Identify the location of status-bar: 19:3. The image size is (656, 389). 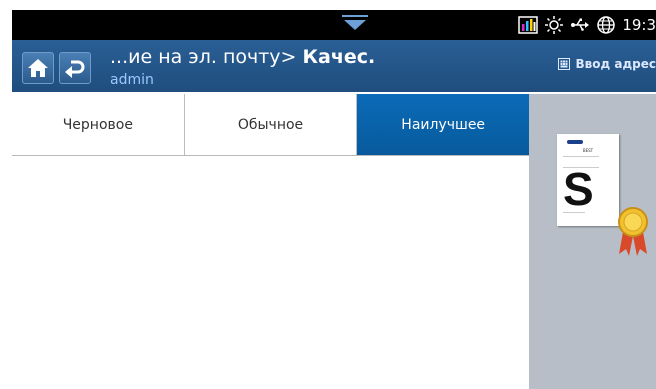
(334, 25).